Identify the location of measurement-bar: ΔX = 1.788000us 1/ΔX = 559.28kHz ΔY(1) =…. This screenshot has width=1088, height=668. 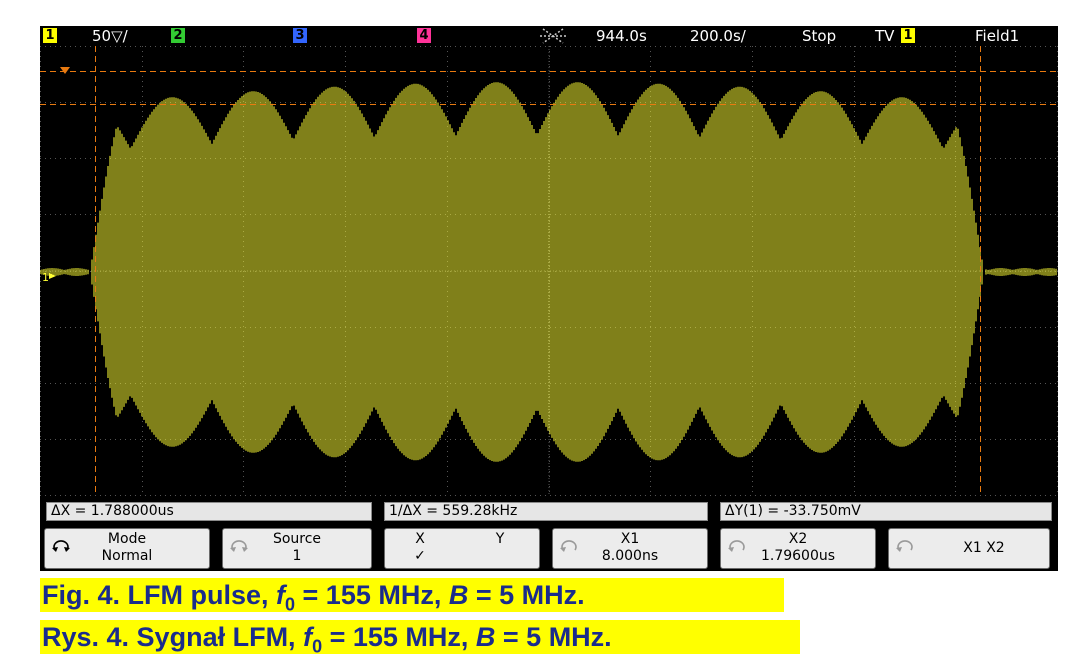
(550, 511).